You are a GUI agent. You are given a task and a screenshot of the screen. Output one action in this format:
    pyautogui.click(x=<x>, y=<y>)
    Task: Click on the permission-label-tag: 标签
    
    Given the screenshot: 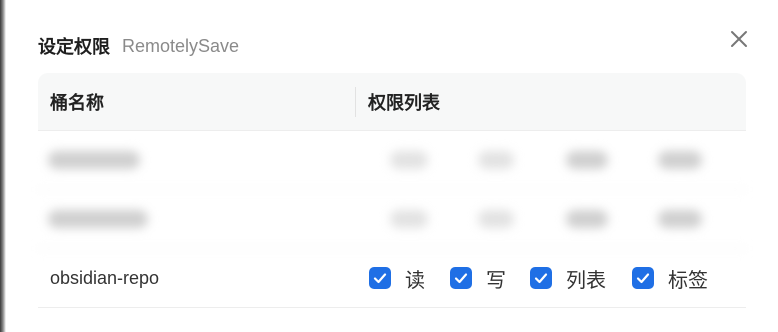 What is the action you would take?
    pyautogui.click(x=688, y=280)
    